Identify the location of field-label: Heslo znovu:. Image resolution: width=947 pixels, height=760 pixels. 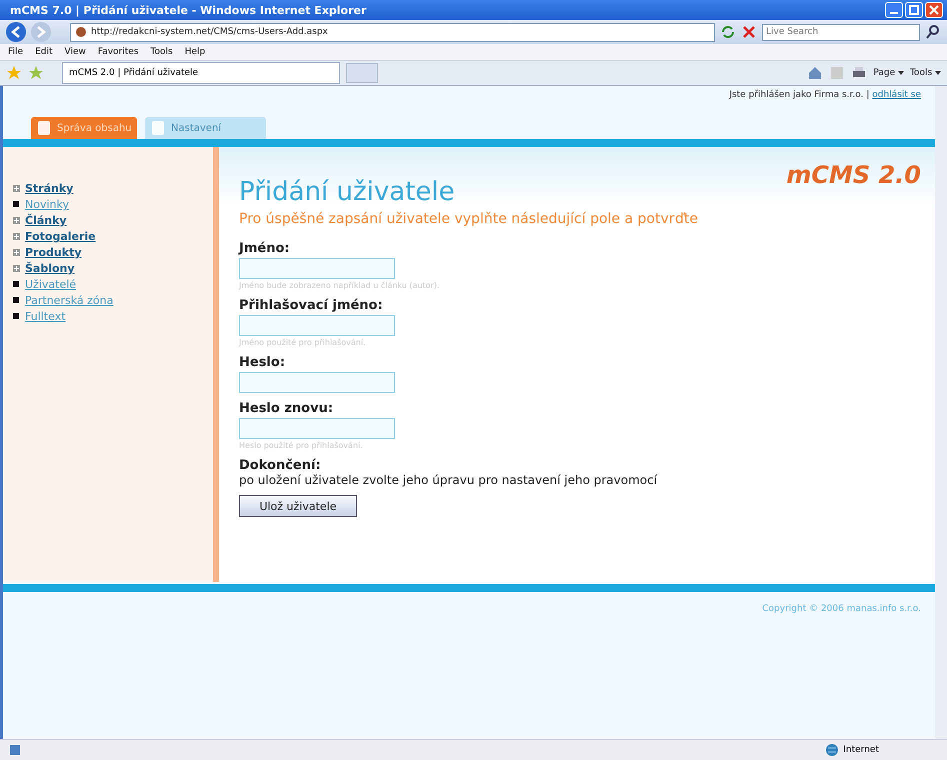
(286, 408).